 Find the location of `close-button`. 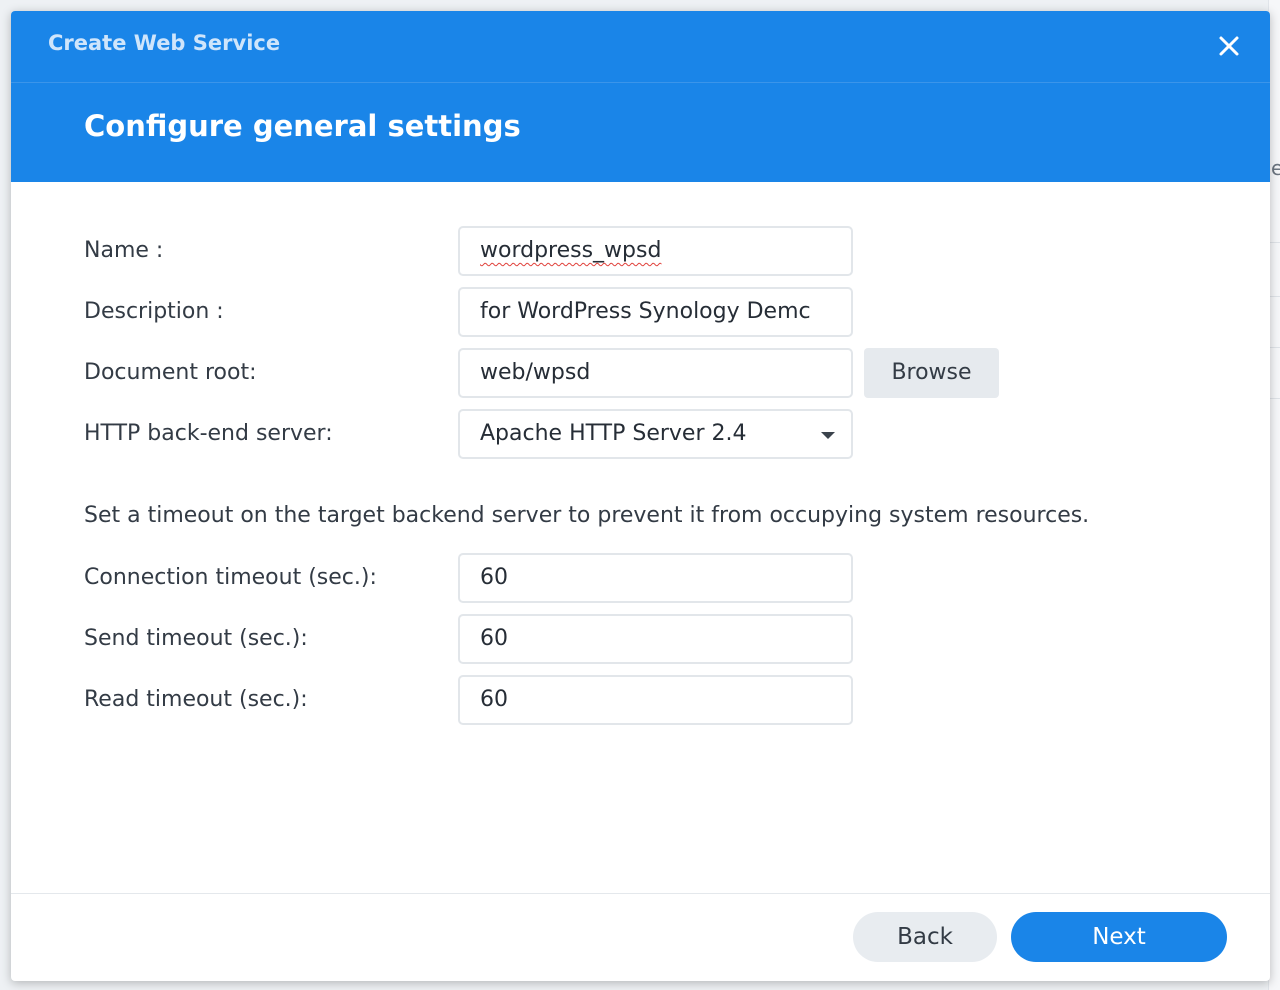

close-button is located at coordinates (1229, 46).